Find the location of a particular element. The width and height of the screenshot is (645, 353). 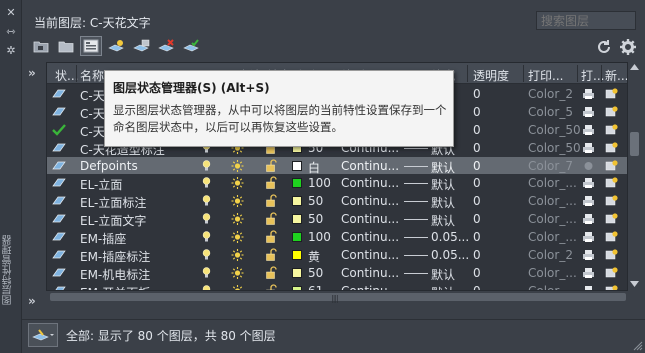

gear-icon is located at coordinates (628, 47).